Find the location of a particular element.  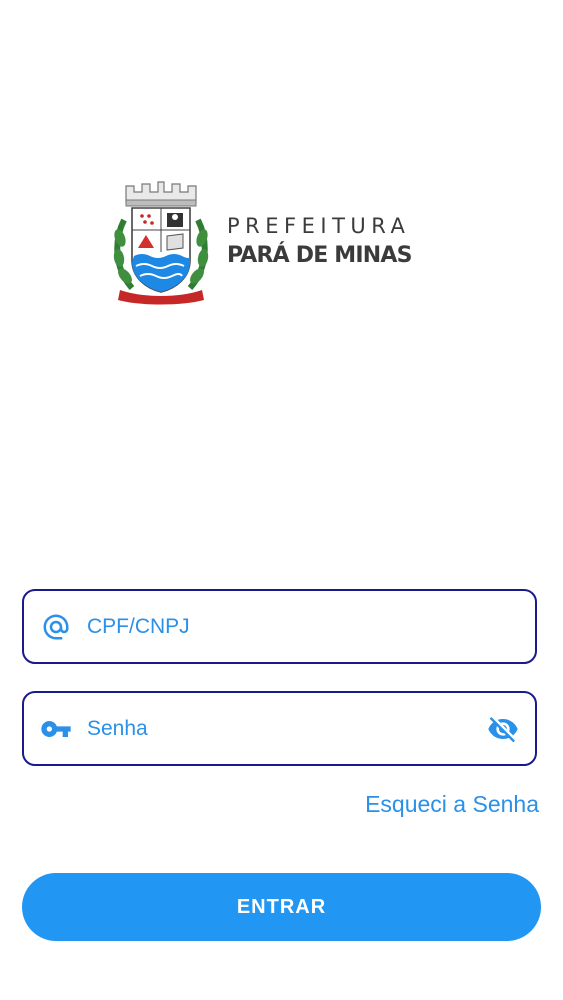

login-button: ENTRAR is located at coordinates (281, 907).